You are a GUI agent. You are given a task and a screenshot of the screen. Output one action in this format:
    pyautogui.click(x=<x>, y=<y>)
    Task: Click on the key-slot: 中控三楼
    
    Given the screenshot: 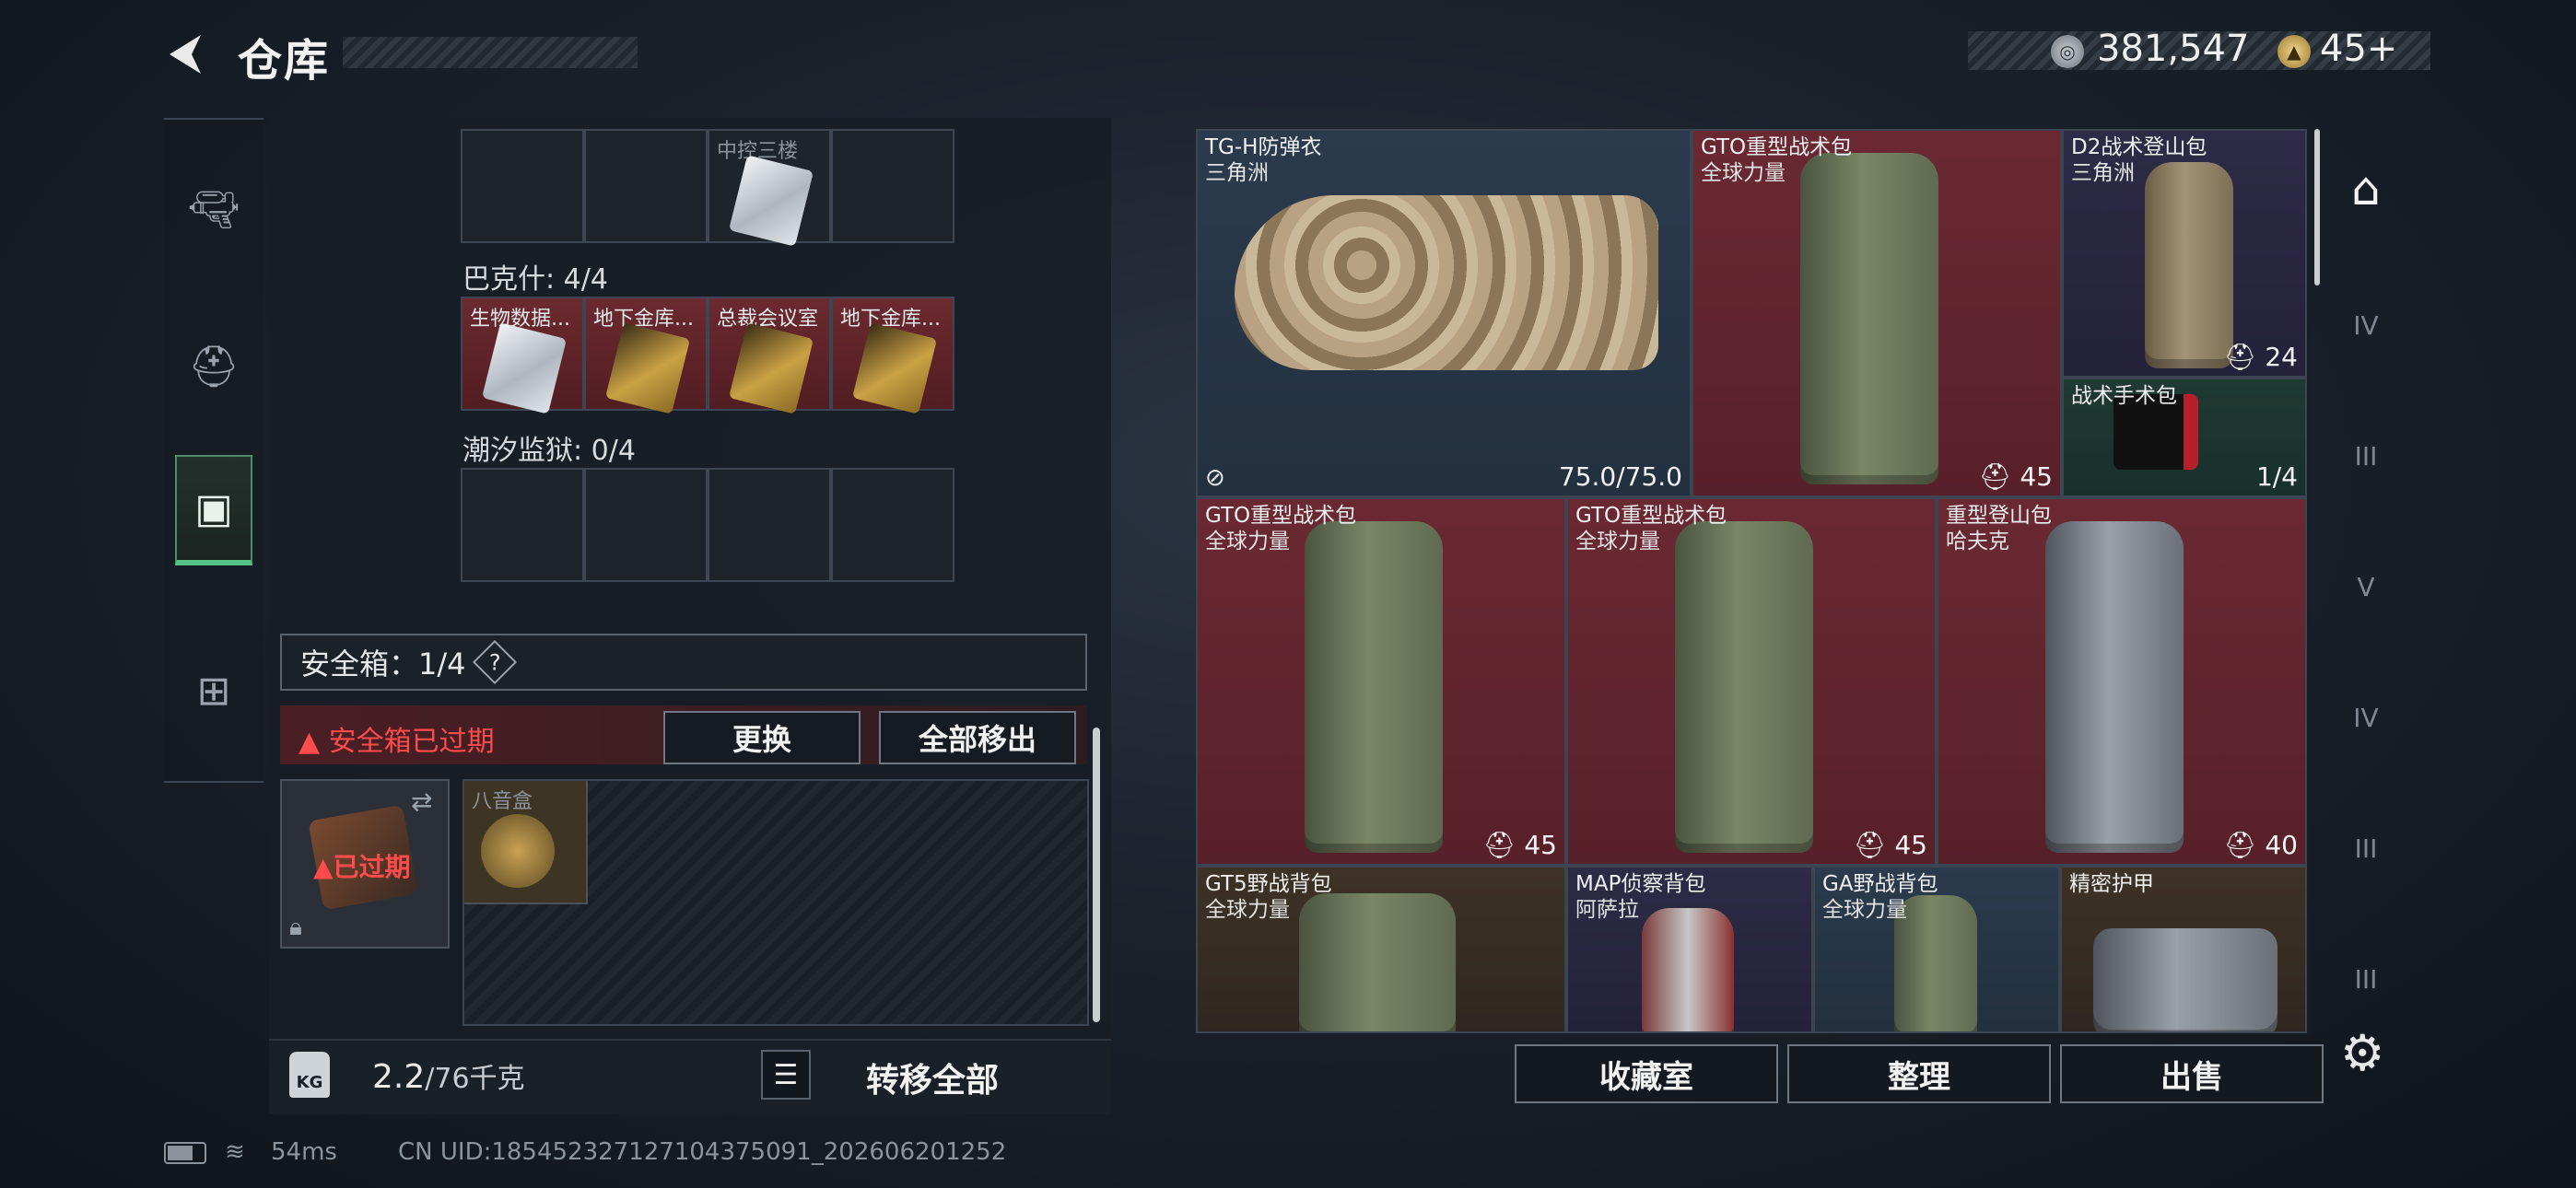 What is the action you would take?
    pyautogui.click(x=769, y=188)
    